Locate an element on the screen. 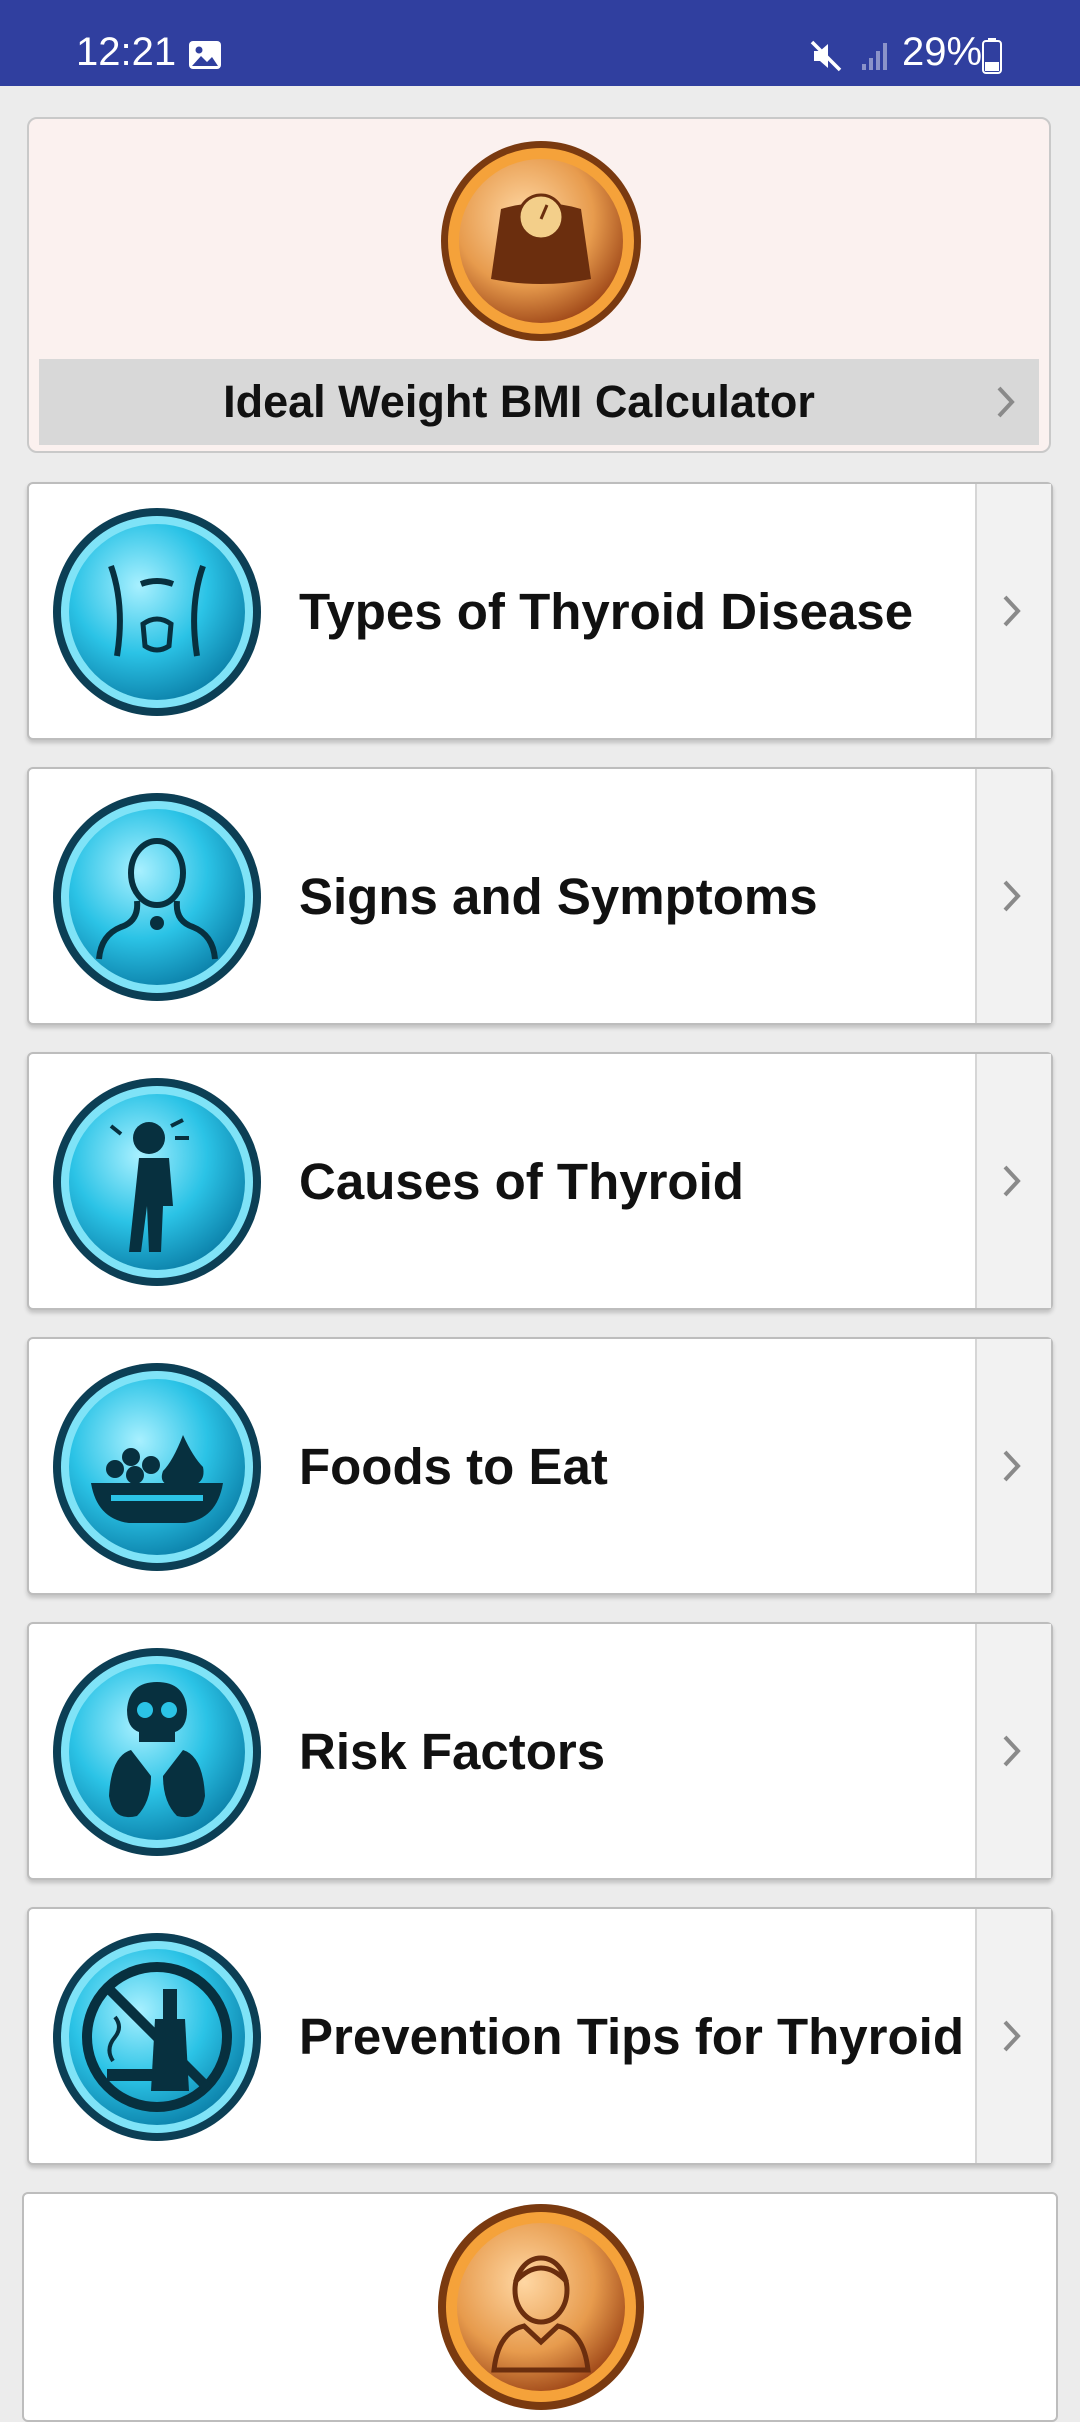 Image resolution: width=1080 pixels, height=2422 pixels. menu-item-types-of-thyroid-disease: Types of Thyroid Disease is located at coordinates (540, 611).